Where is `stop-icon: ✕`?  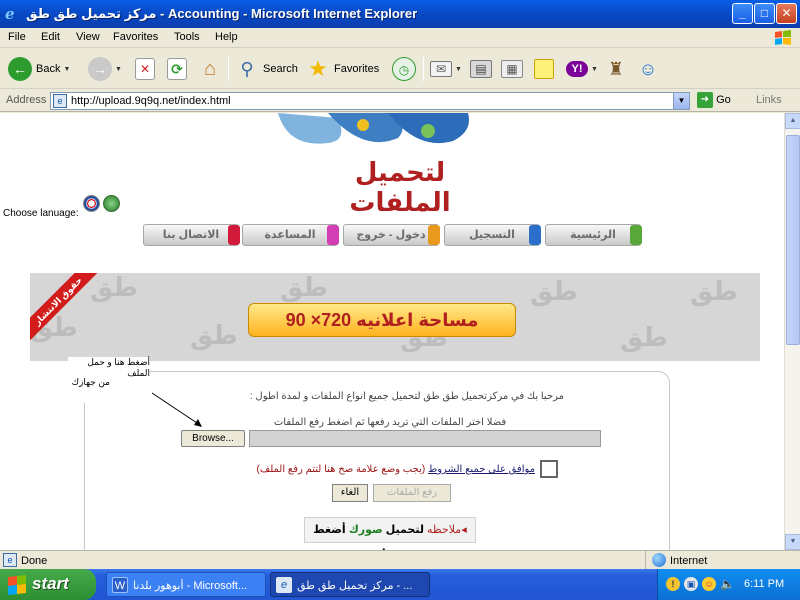 stop-icon: ✕ is located at coordinates (145, 69).